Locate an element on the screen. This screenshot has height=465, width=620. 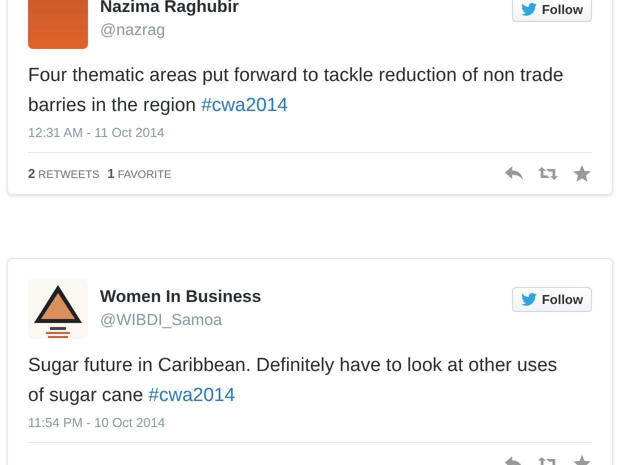
reply-icon is located at coordinates (514, 173).